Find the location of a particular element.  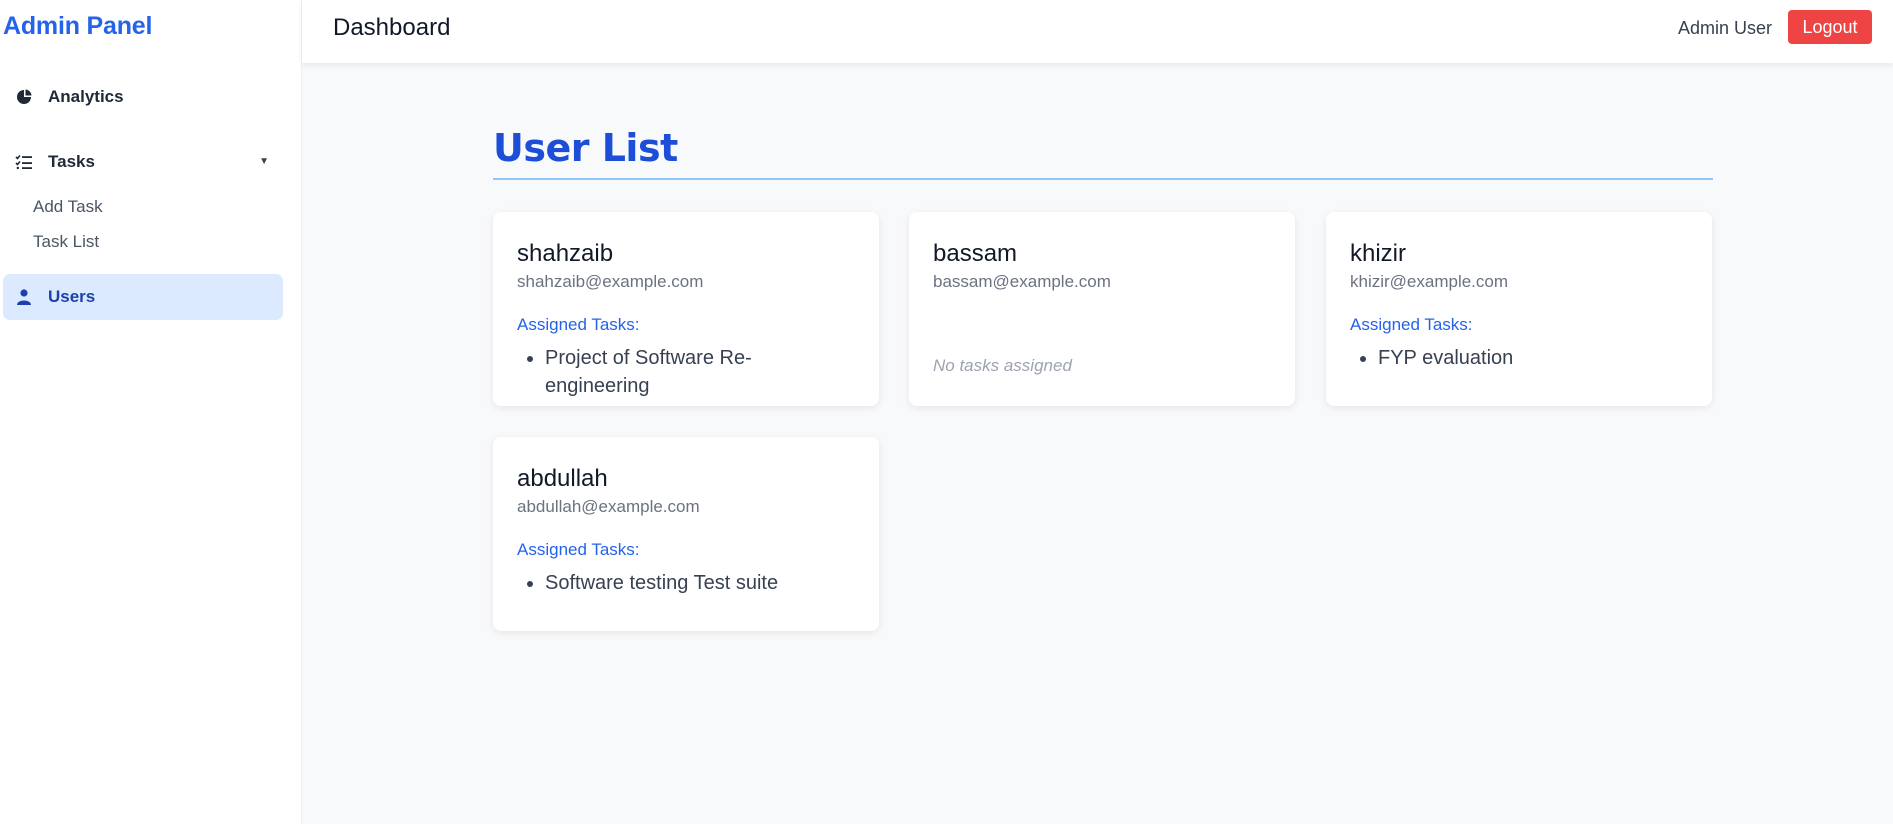

no-tasks-message: No tasks assigned is located at coordinates (1002, 365).